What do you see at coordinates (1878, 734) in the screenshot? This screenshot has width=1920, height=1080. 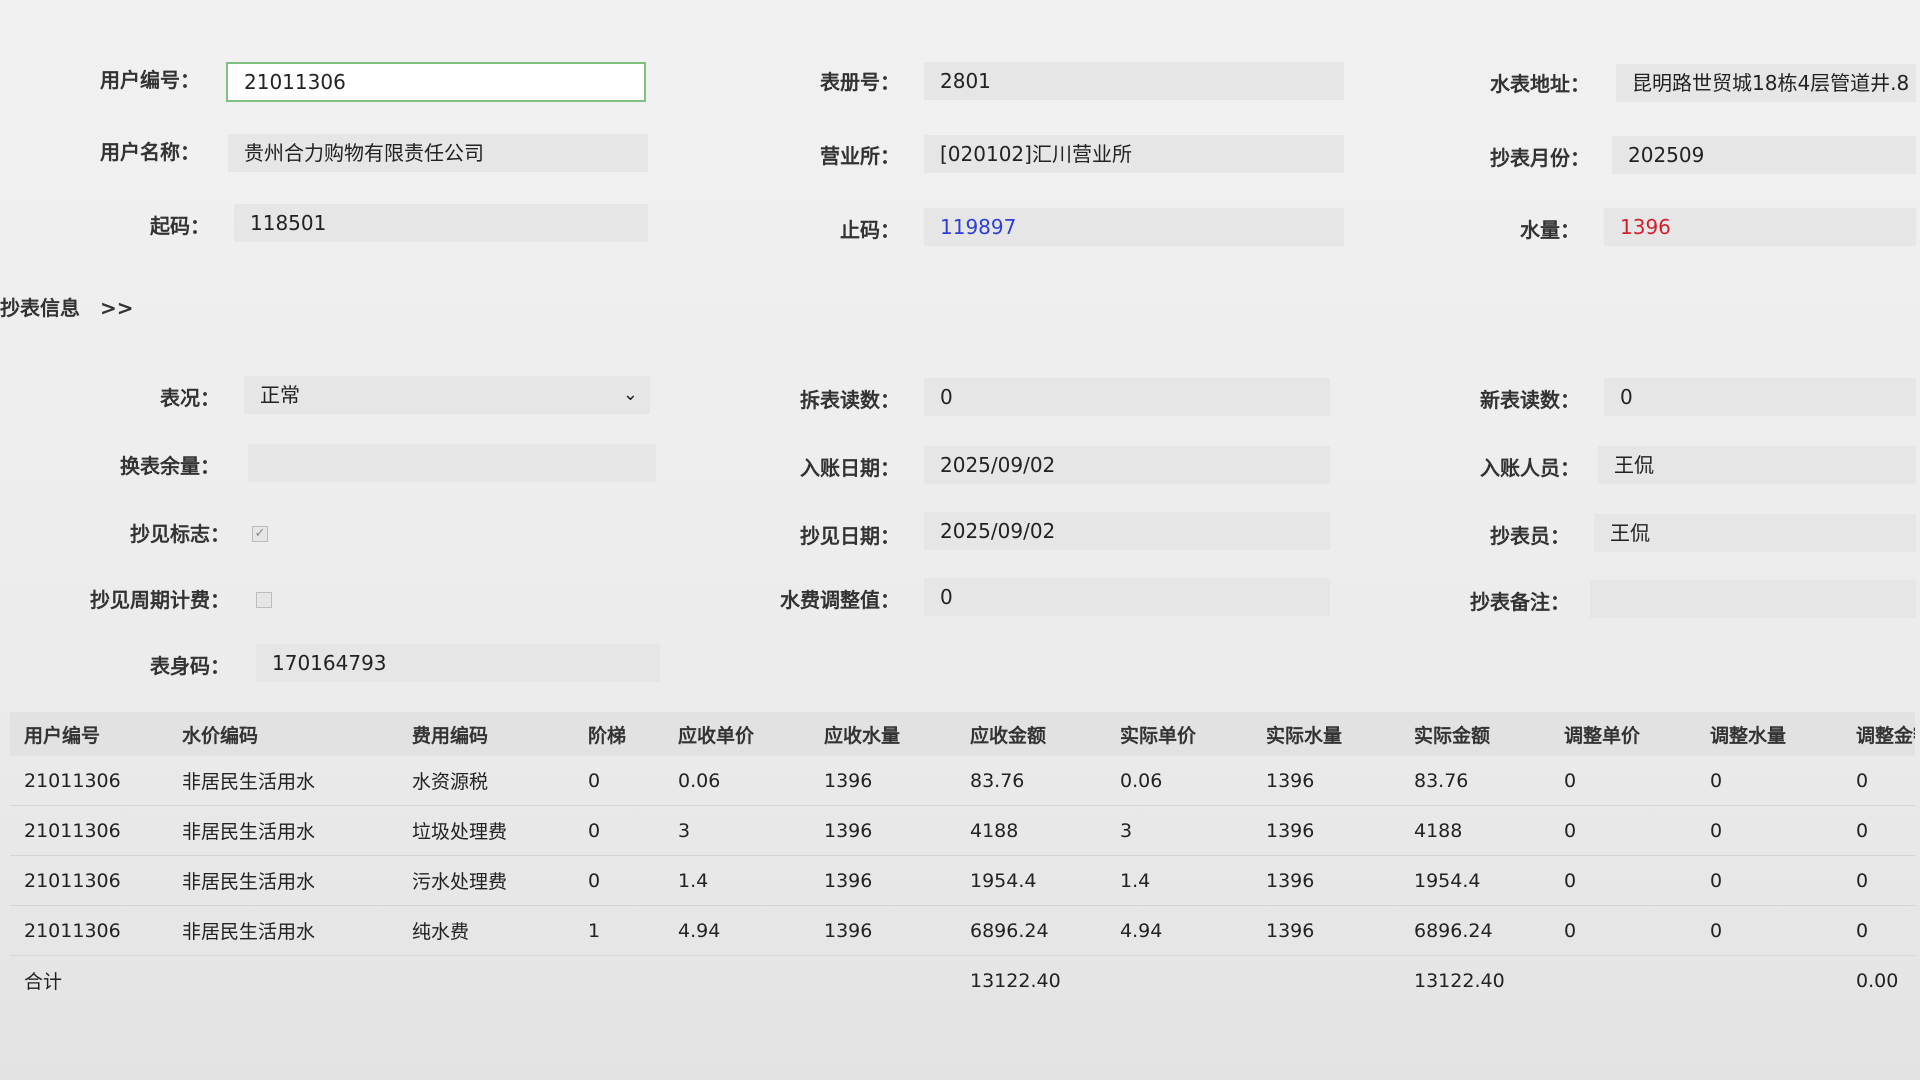 I see `column-header: 调整金额` at bounding box center [1878, 734].